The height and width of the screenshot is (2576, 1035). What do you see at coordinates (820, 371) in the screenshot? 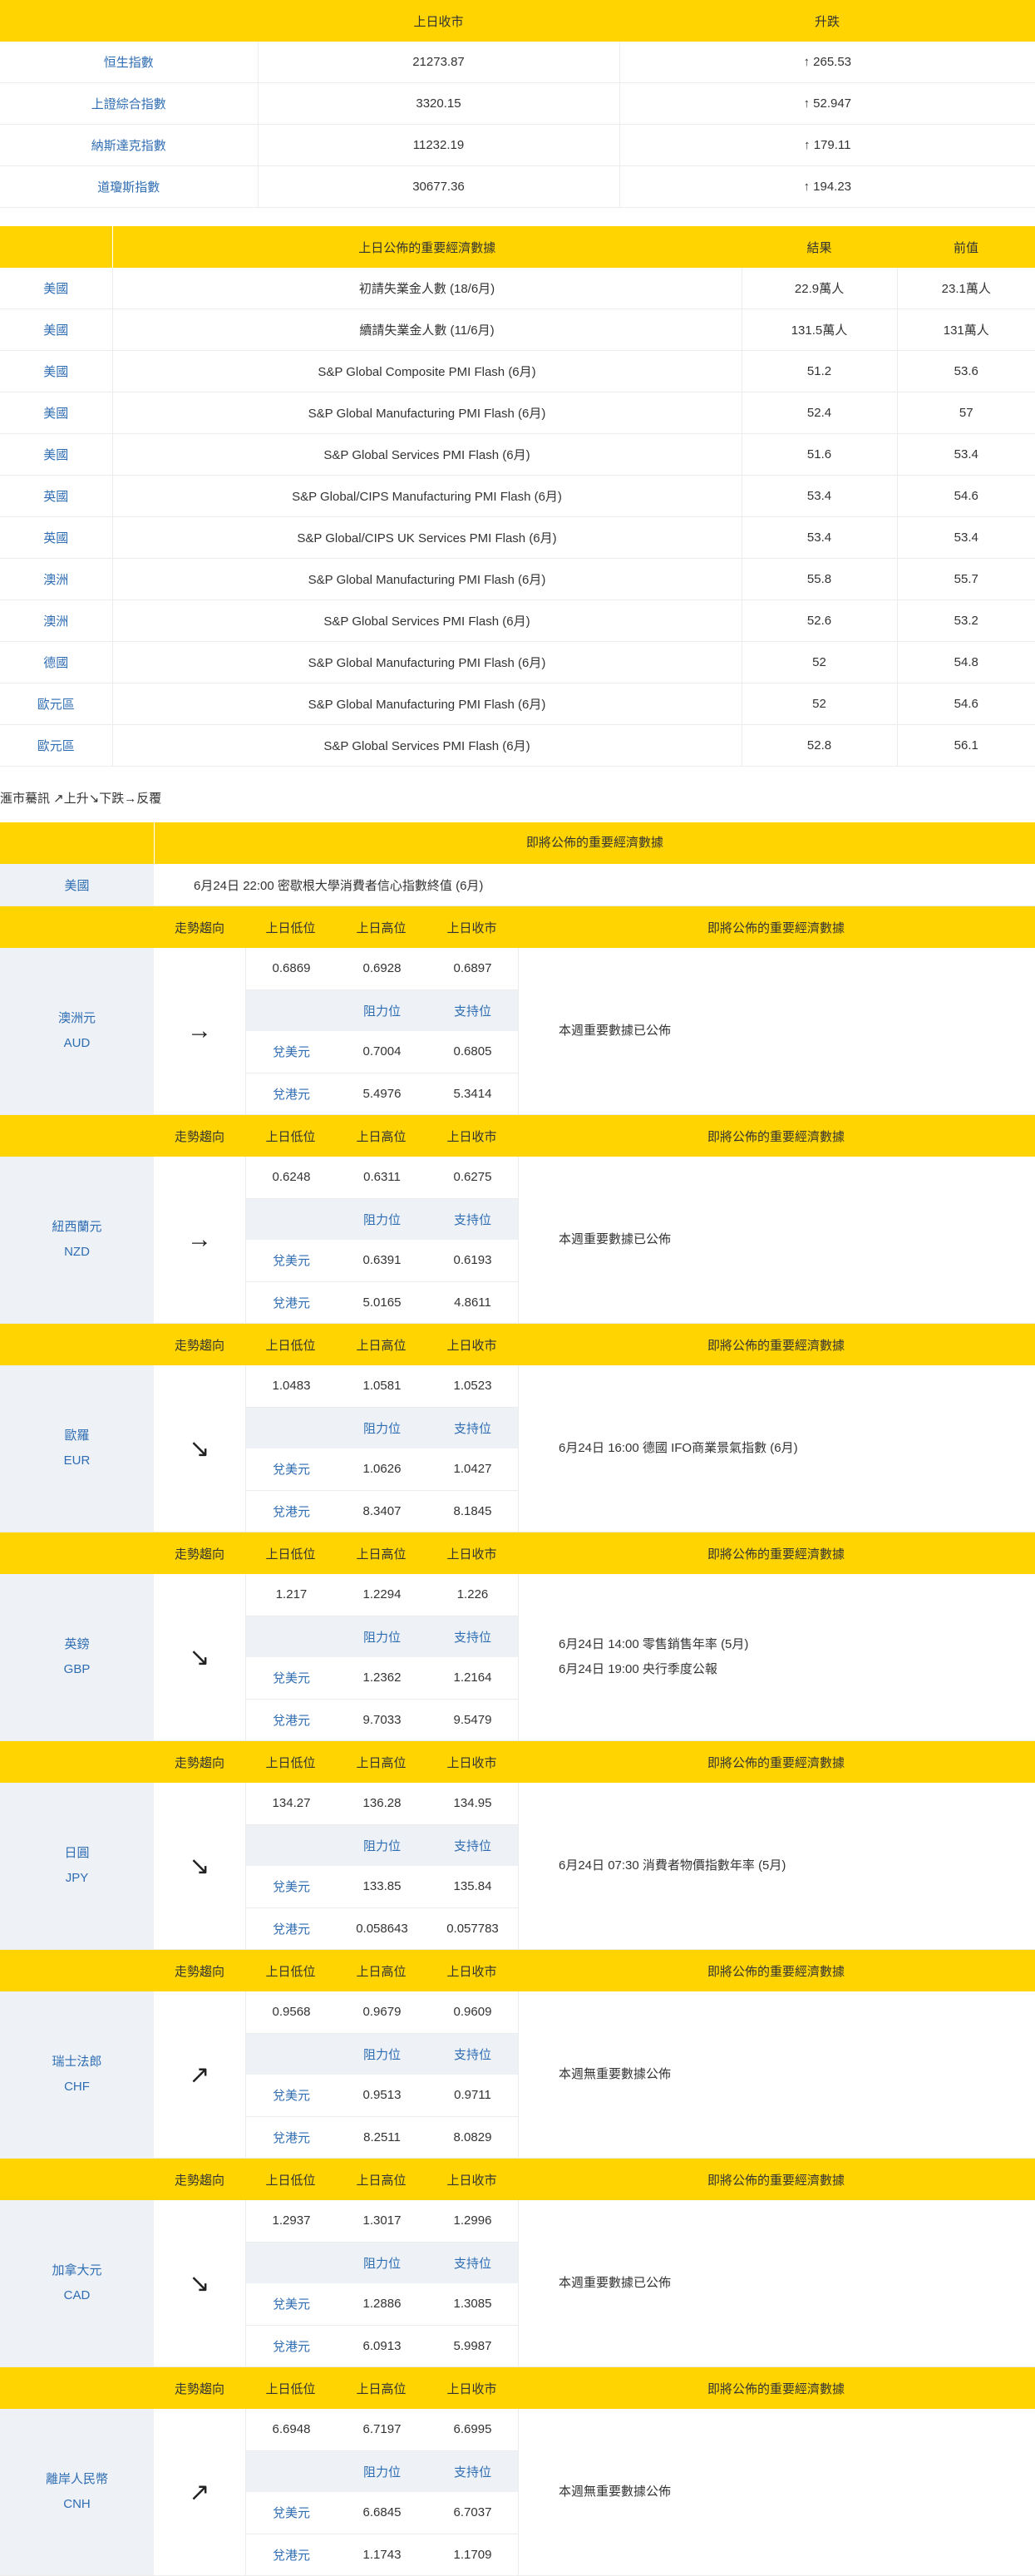
I see `econ-result: 51.2` at bounding box center [820, 371].